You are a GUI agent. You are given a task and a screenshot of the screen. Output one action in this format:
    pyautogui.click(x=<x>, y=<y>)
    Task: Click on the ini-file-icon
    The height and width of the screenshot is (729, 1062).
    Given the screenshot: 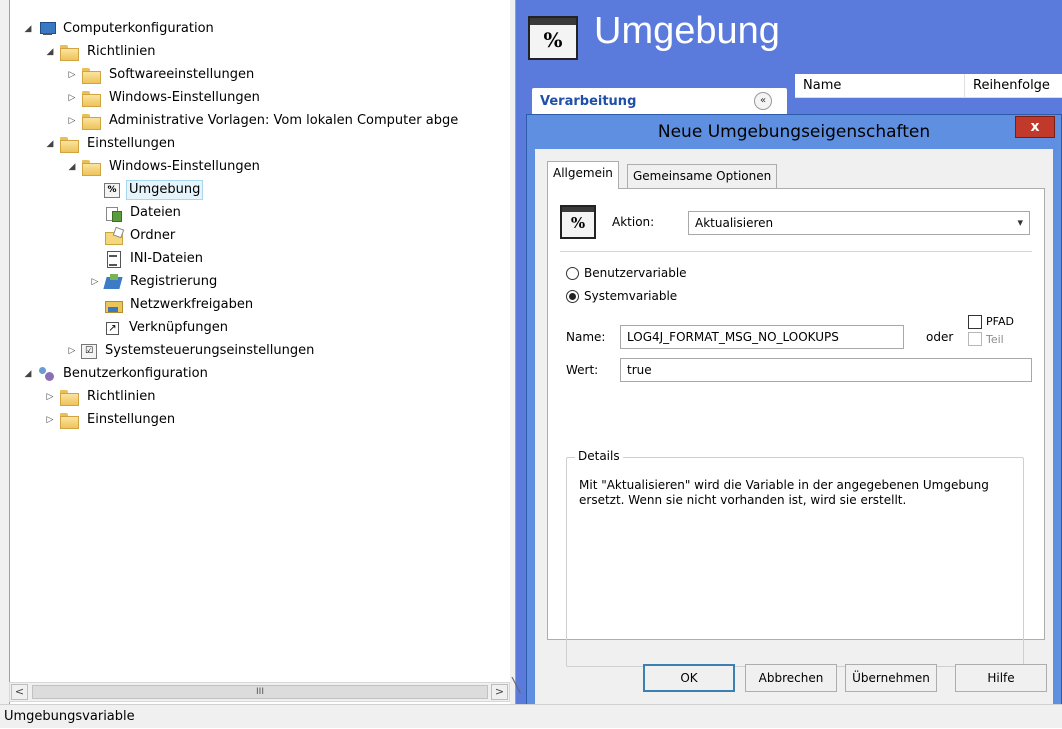 What is the action you would take?
    pyautogui.click(x=113, y=259)
    